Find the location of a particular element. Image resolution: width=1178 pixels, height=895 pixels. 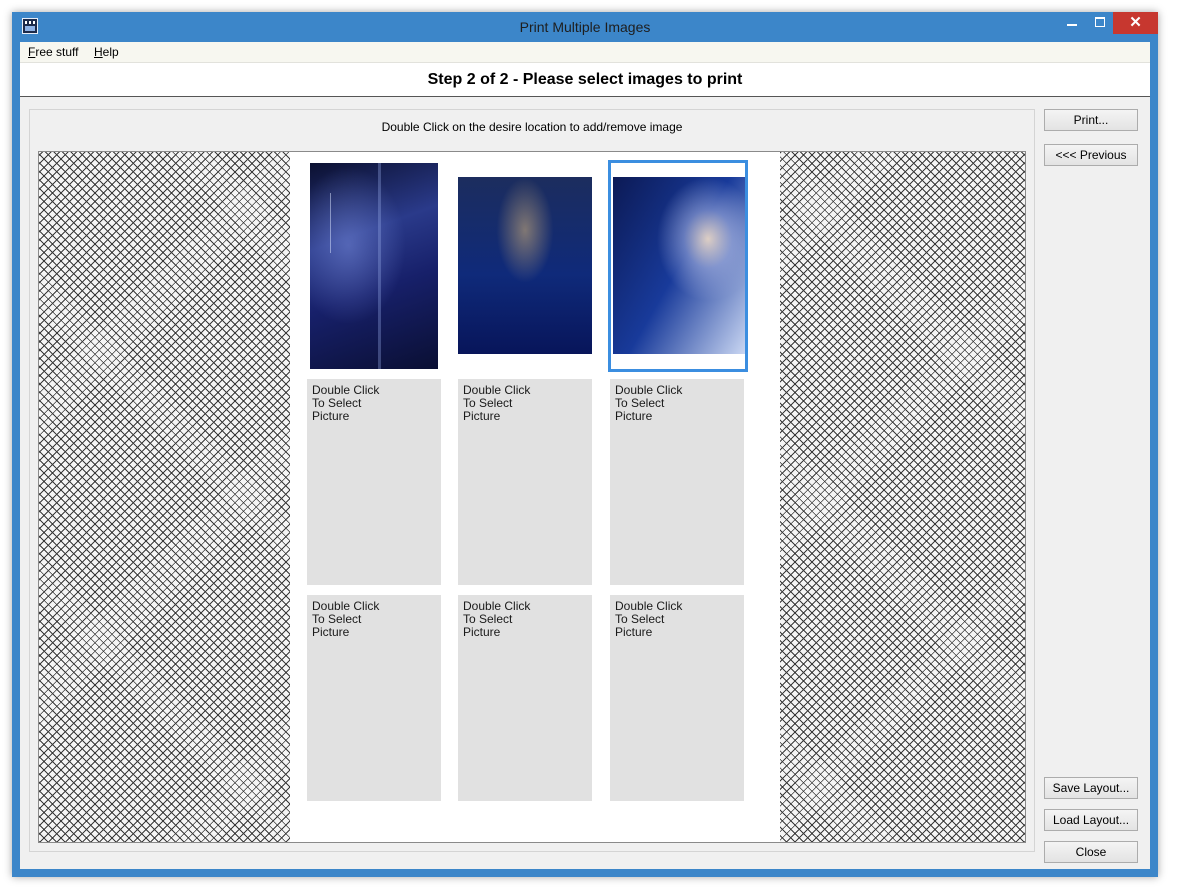

window-title: Print Multiple Images is located at coordinates (585, 27).